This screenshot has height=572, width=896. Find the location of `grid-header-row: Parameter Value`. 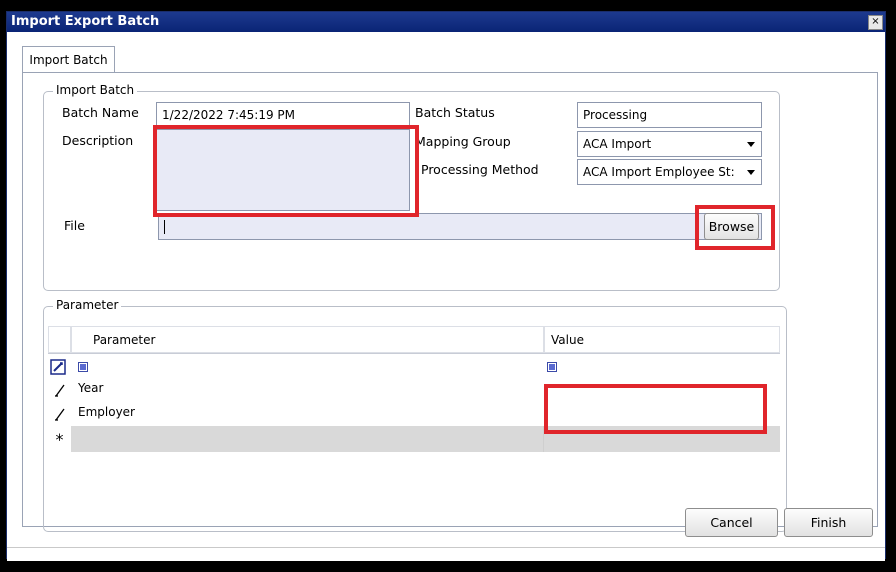

grid-header-row: Parameter Value is located at coordinates (414, 340).